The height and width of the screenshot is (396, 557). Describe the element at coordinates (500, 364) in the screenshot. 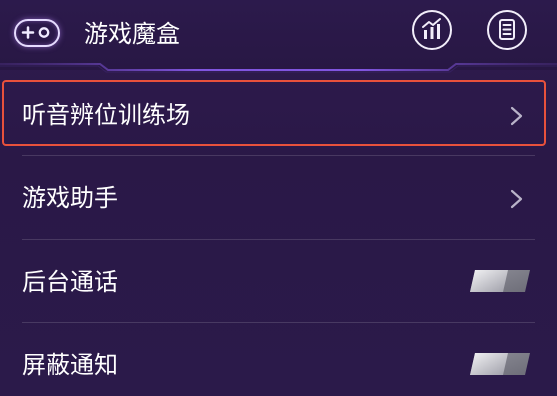

I see `block-notifications-toggle` at that location.